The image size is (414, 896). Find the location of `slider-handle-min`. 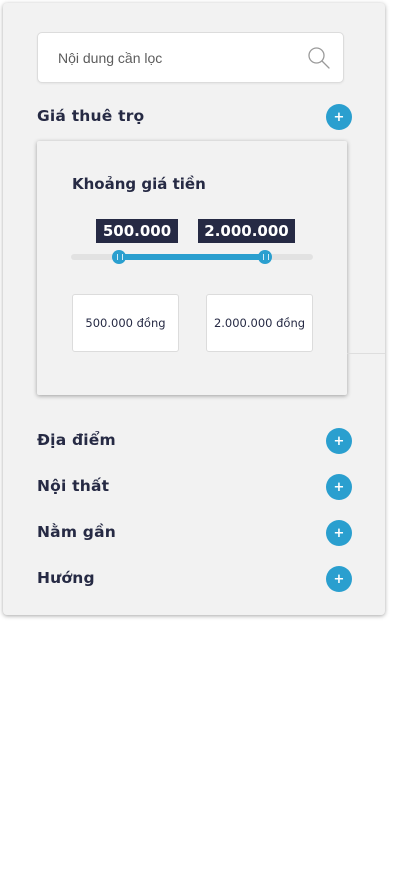

slider-handle-min is located at coordinates (119, 257).